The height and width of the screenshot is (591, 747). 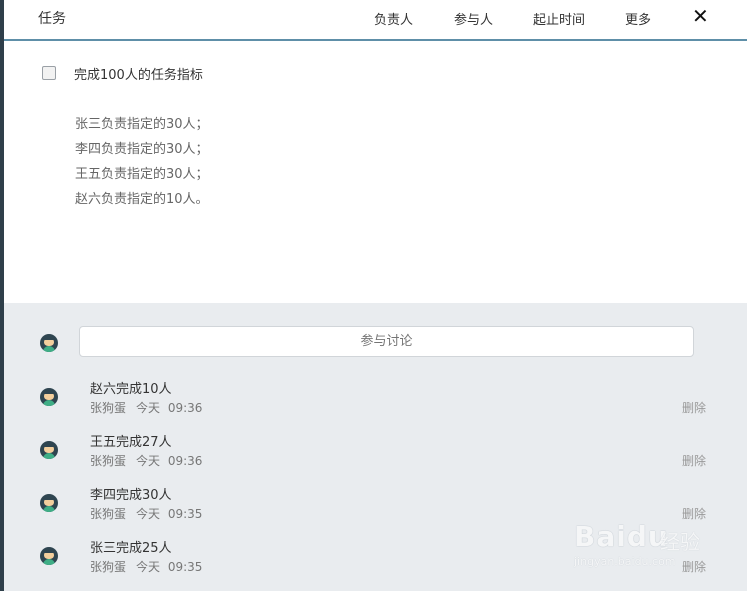 I want to click on close-icon: ✕, so click(x=700, y=16).